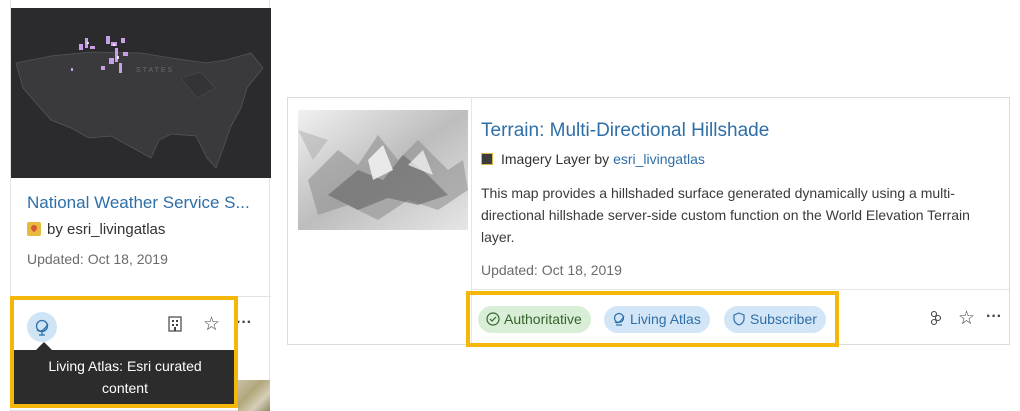  What do you see at coordinates (659, 159) in the screenshot?
I see `owner-link: esri_livingatlas` at bounding box center [659, 159].